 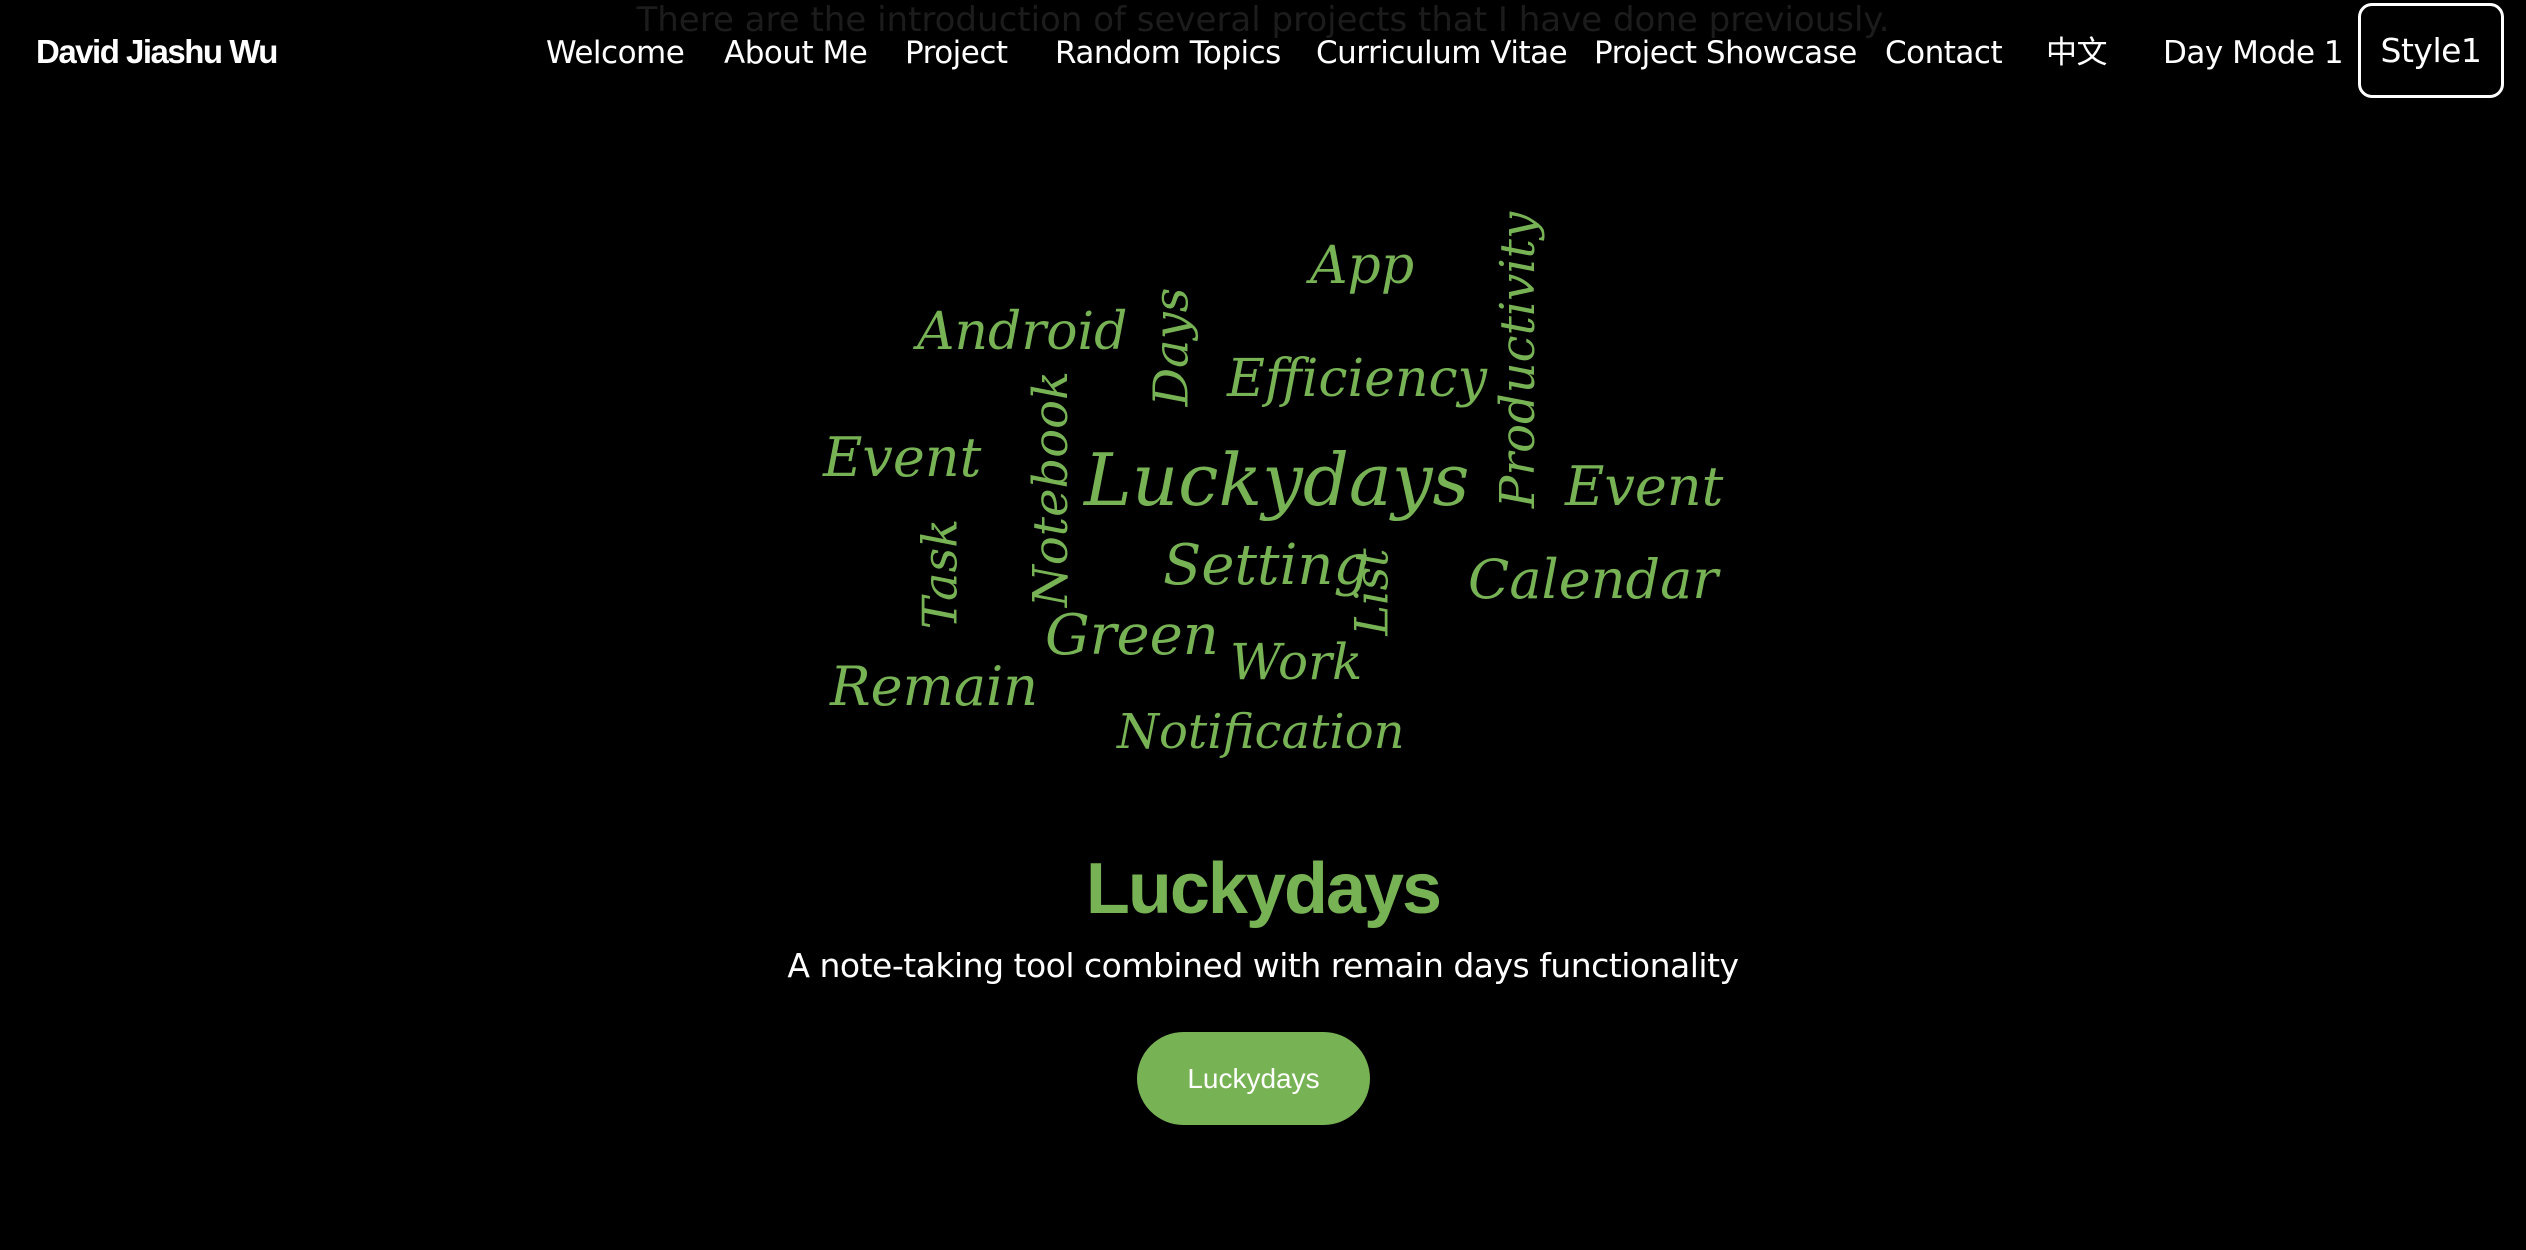 I want to click on word-work: Work, so click(x=1296, y=662).